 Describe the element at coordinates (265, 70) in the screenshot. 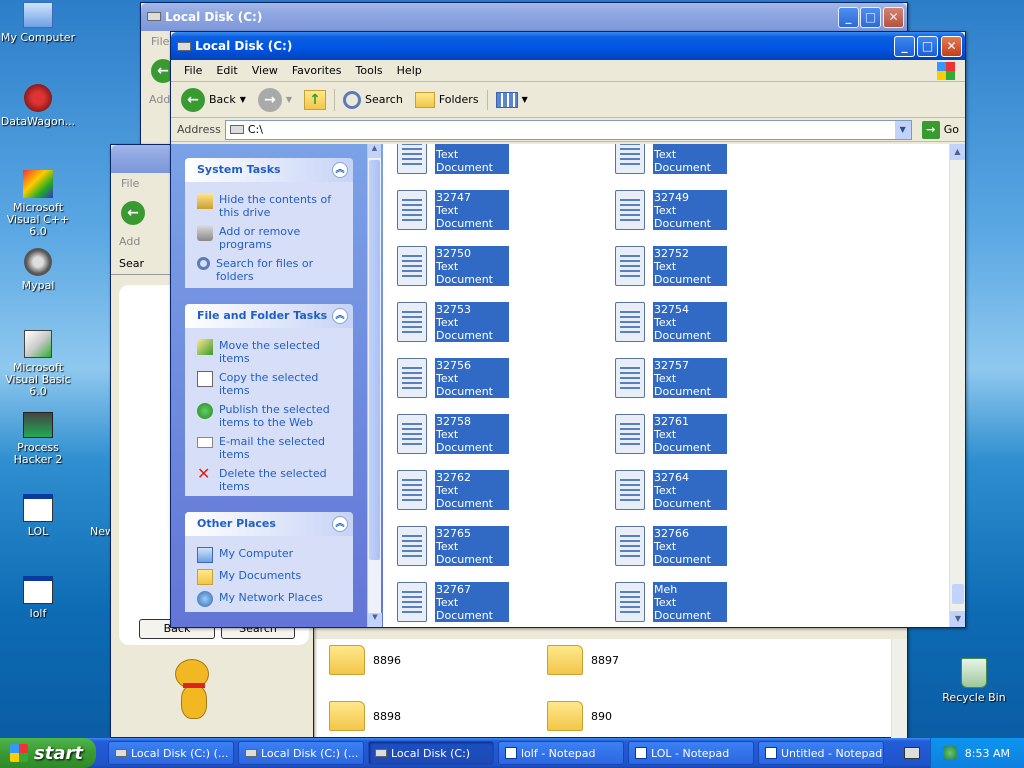

I see `menu-view: View` at that location.